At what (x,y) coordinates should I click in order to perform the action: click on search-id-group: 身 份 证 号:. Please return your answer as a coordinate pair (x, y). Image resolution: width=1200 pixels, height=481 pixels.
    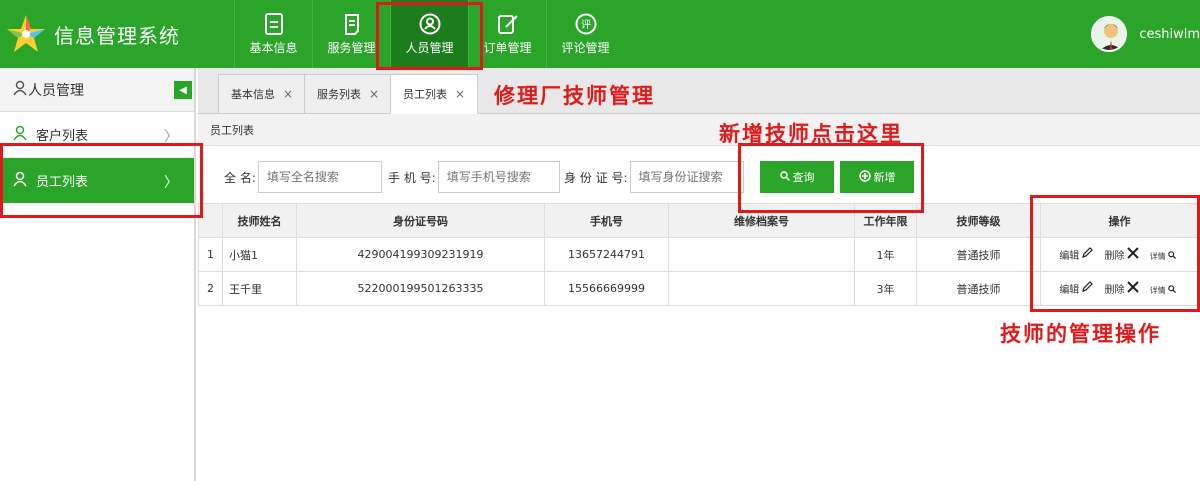
    Looking at the image, I should click on (654, 177).